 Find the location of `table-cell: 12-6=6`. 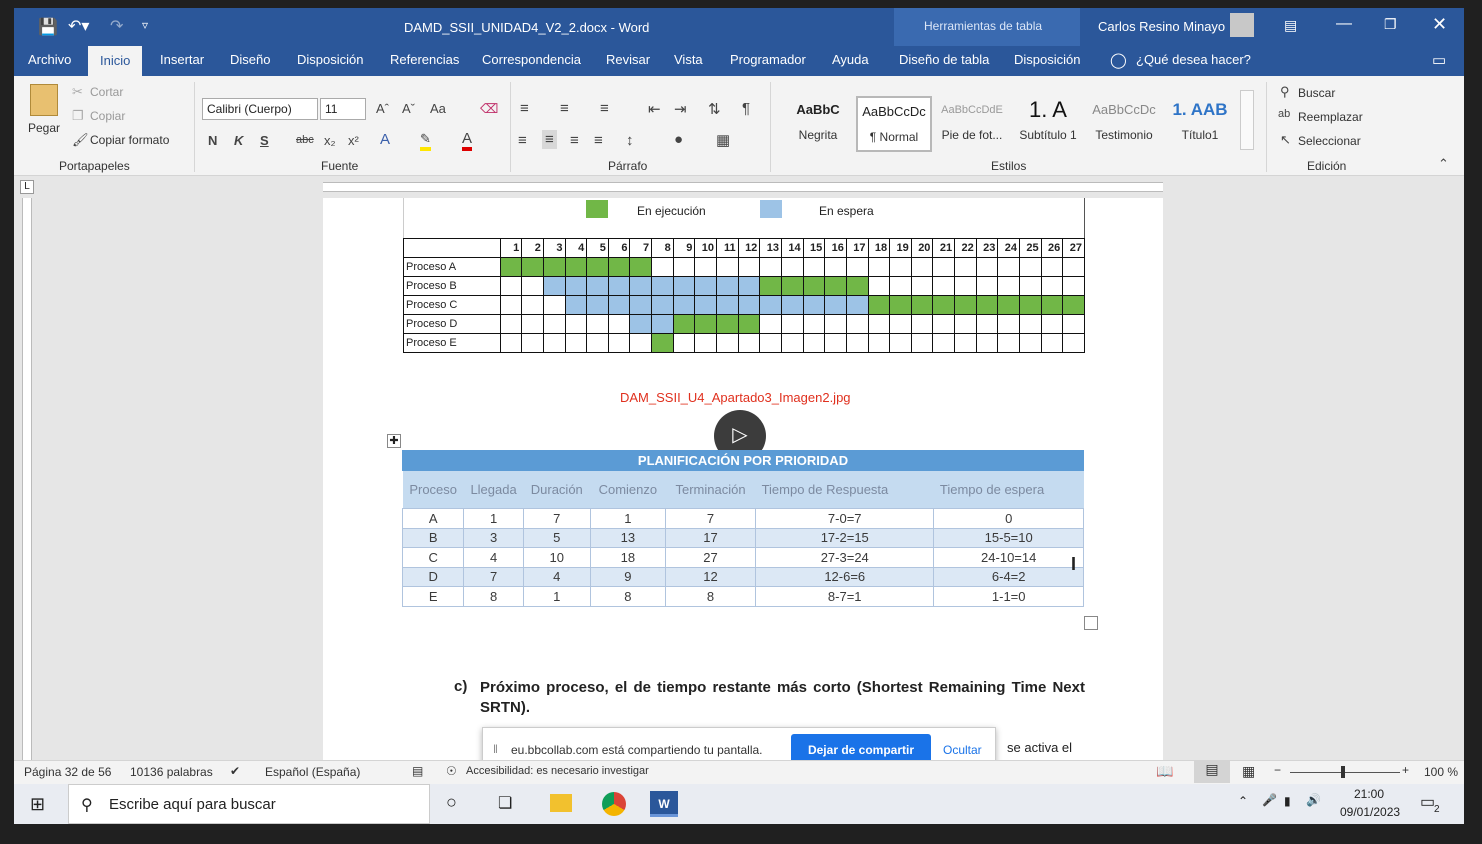

table-cell: 12-6=6 is located at coordinates (845, 576).